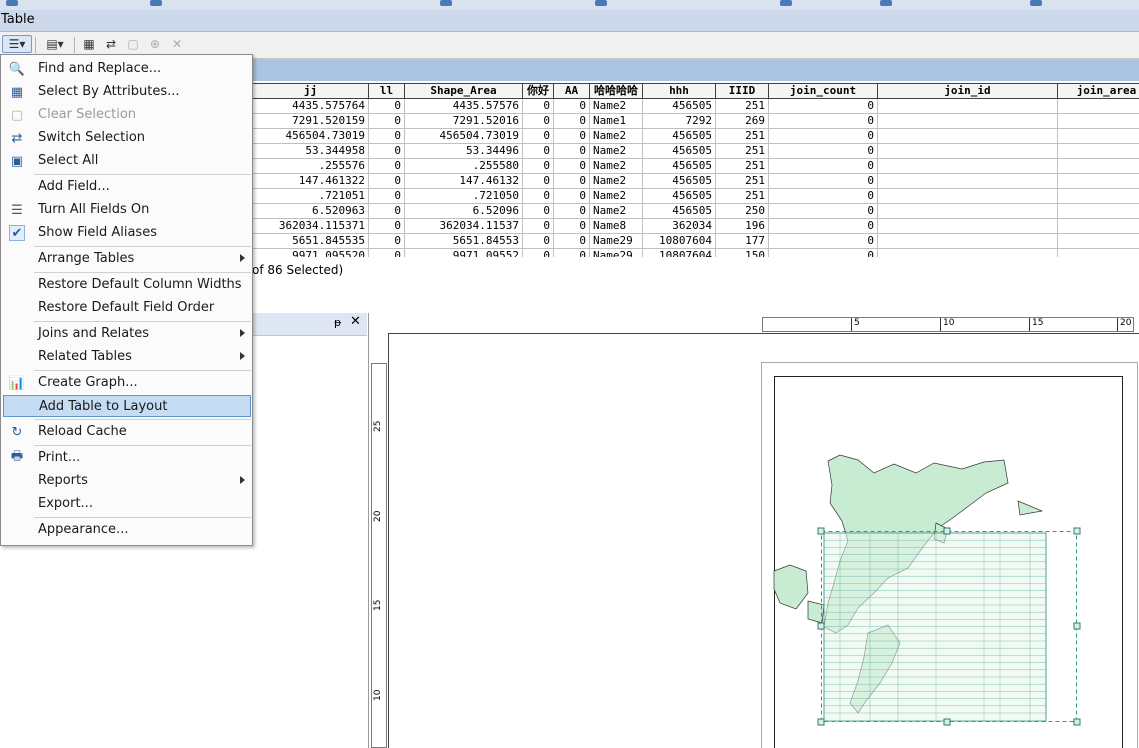  What do you see at coordinates (464, 211) in the screenshot?
I see `table-cell: 6.52096` at bounding box center [464, 211].